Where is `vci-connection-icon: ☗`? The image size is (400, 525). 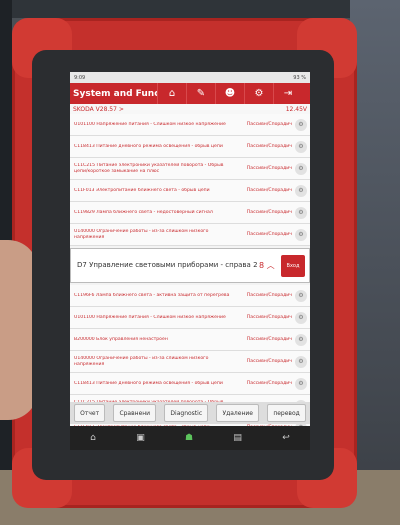
vci-connection-icon: ☗ is located at coordinates (189, 438).